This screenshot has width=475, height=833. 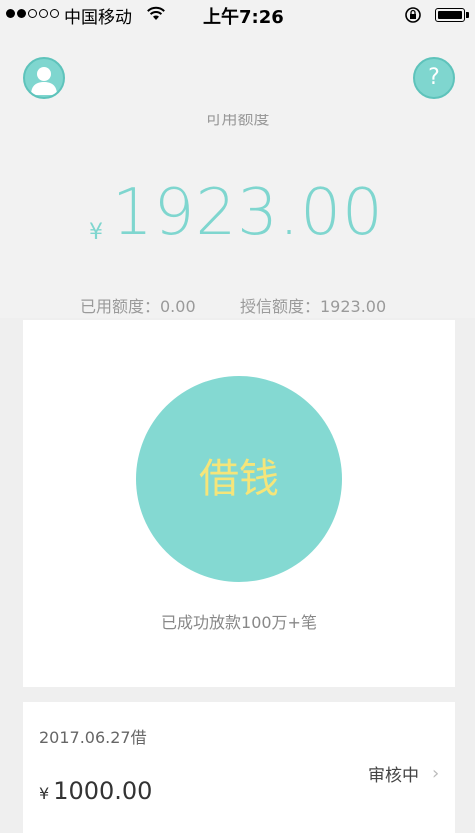 What do you see at coordinates (44, 793) in the screenshot?
I see `loan-currency-symbol: ¥` at bounding box center [44, 793].